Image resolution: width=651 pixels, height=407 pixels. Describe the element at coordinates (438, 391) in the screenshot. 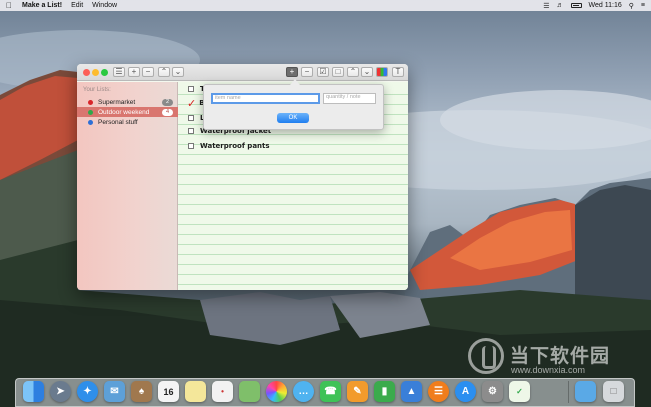

I see `ibooks-icon: ☰` at that location.